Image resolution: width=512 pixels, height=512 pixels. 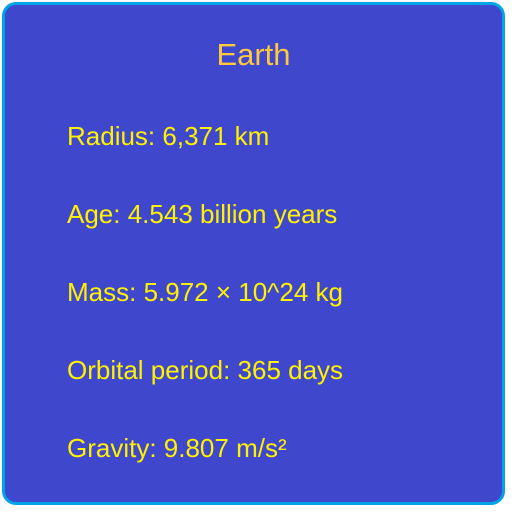 What do you see at coordinates (205, 370) in the screenshot?
I see `fact-orbital-period: Orbital period: 365 days` at bounding box center [205, 370].